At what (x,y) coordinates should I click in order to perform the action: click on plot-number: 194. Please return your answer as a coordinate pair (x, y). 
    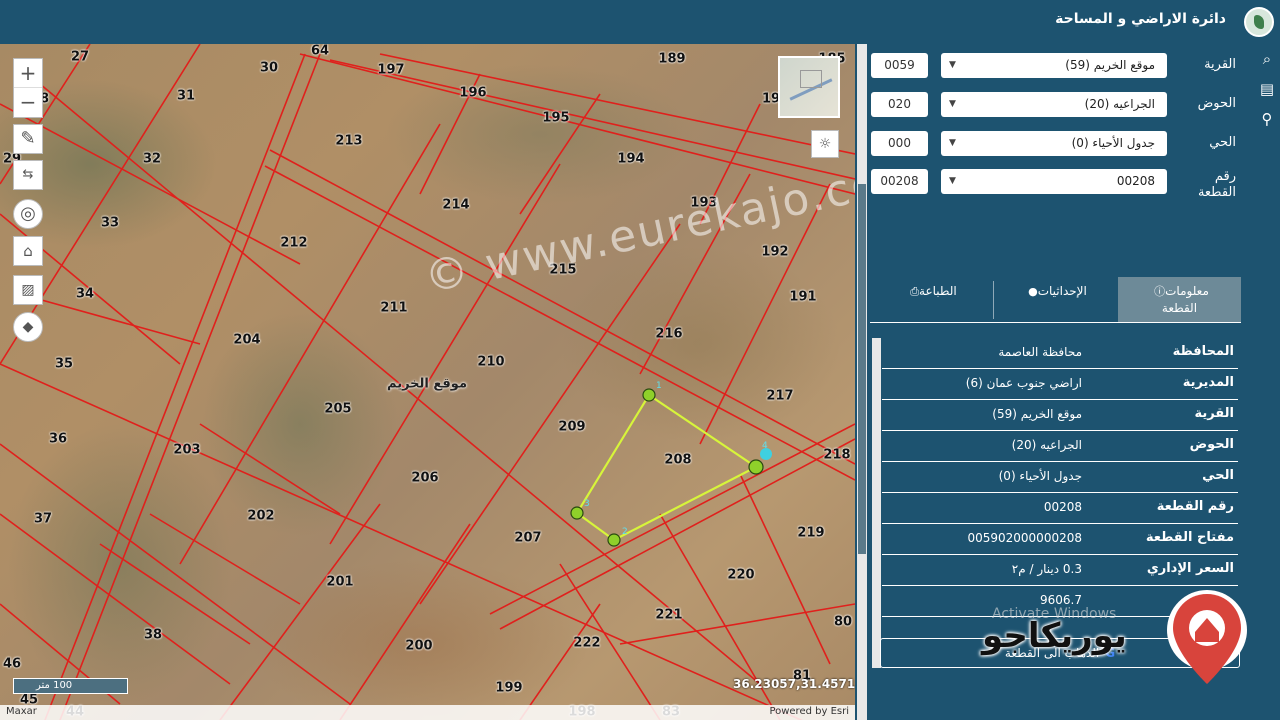
    Looking at the image, I should click on (631, 159).